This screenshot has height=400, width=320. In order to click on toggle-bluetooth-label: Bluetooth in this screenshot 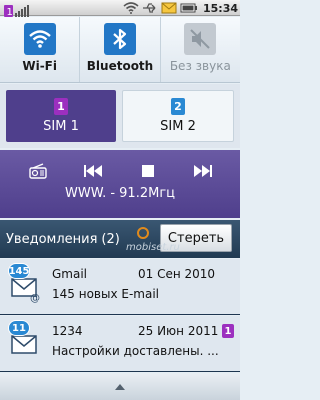, I will do `click(120, 66)`.